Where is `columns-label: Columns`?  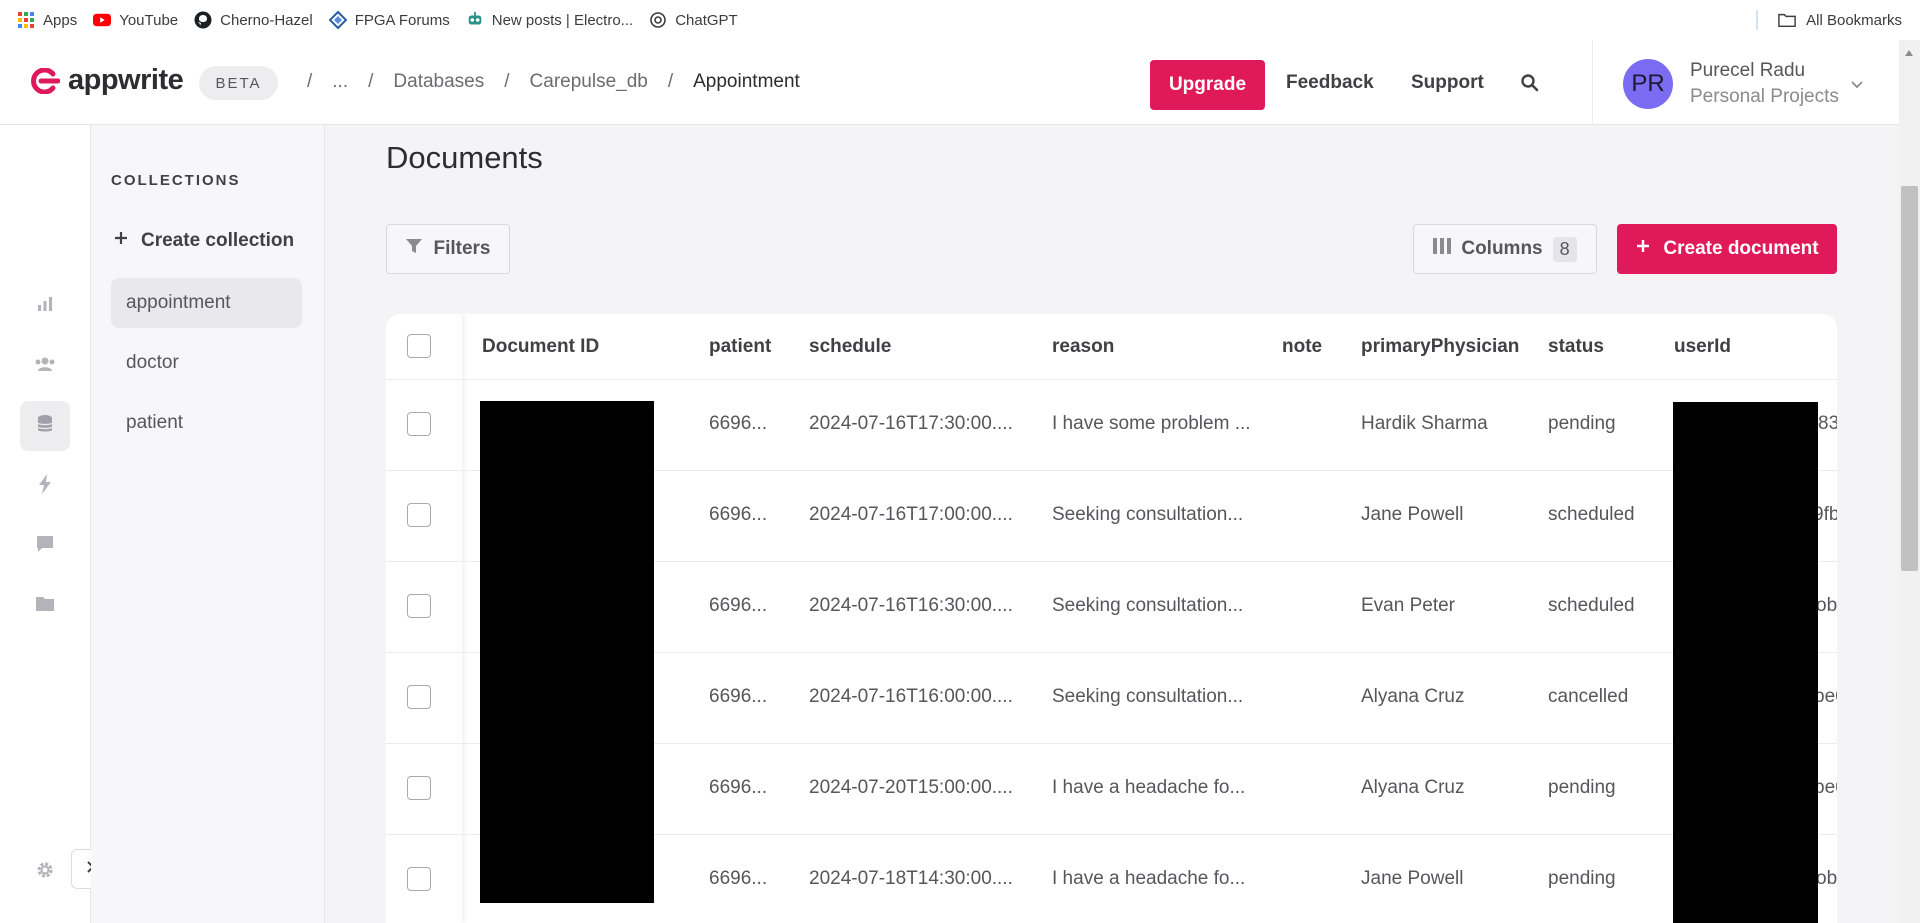 columns-label: Columns is located at coordinates (1502, 248).